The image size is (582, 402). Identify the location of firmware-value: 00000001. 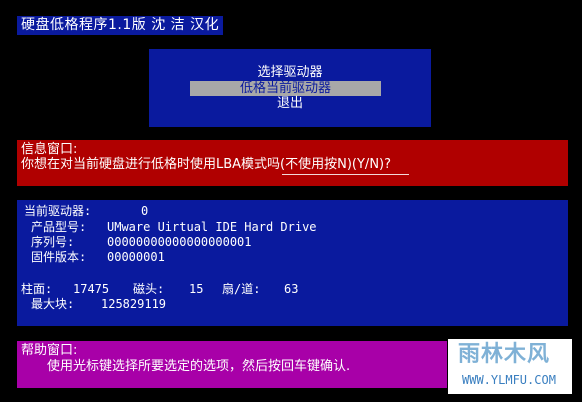
(136, 257).